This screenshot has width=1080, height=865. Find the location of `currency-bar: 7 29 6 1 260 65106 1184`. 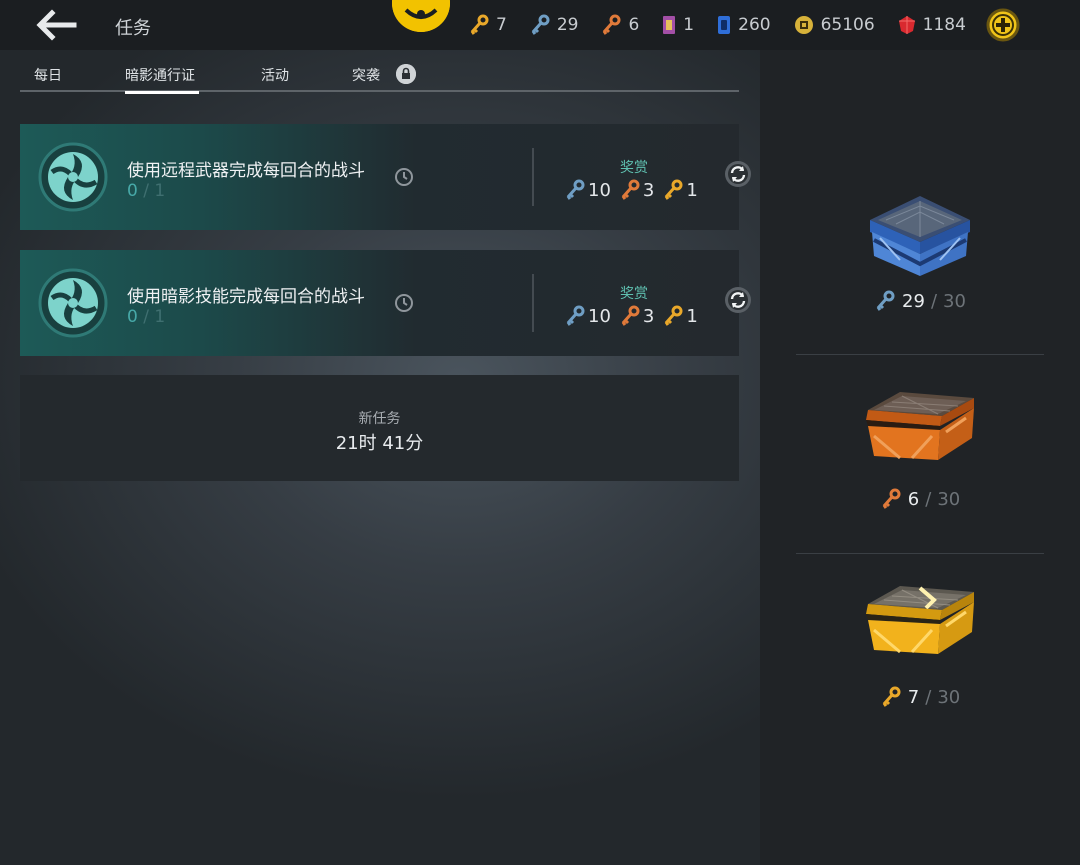

currency-bar: 7 29 6 1 260 65106 1184 is located at coordinates (728, 25).